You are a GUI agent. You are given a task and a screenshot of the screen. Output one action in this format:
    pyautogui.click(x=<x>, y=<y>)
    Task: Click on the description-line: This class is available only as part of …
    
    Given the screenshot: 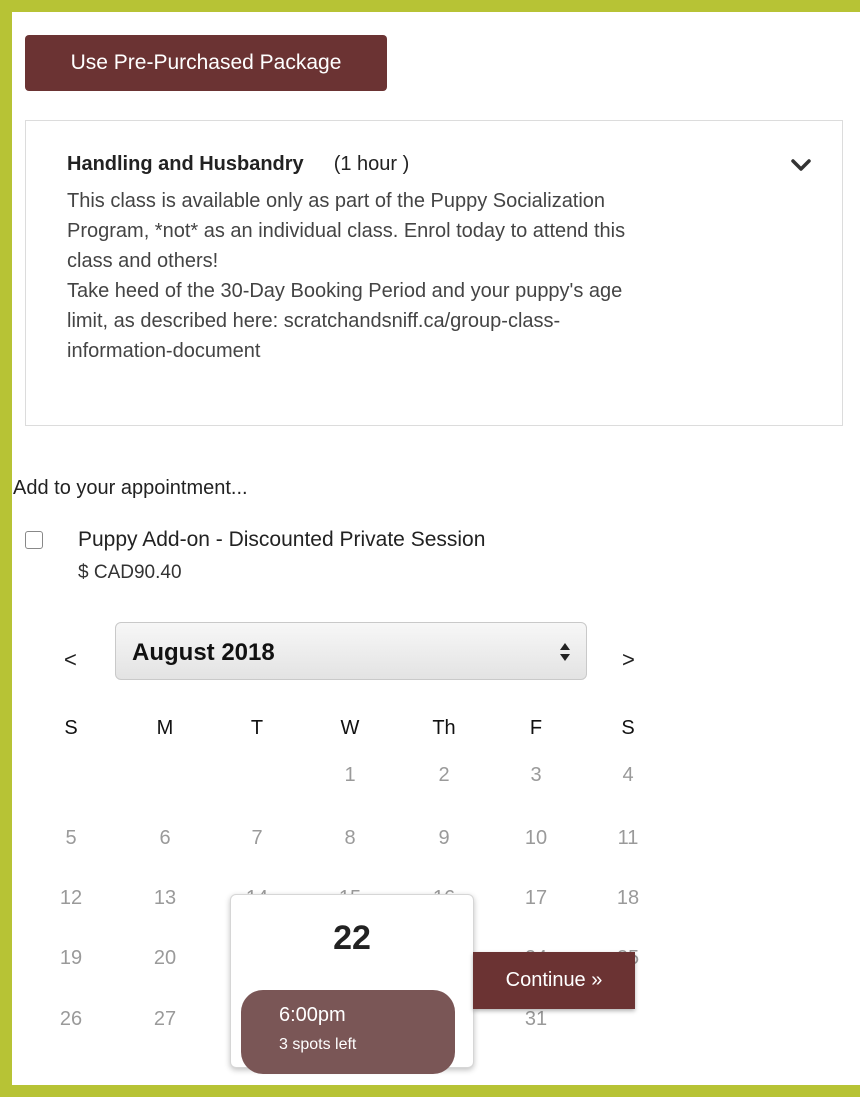 What is the action you would take?
    pyautogui.click(x=336, y=201)
    